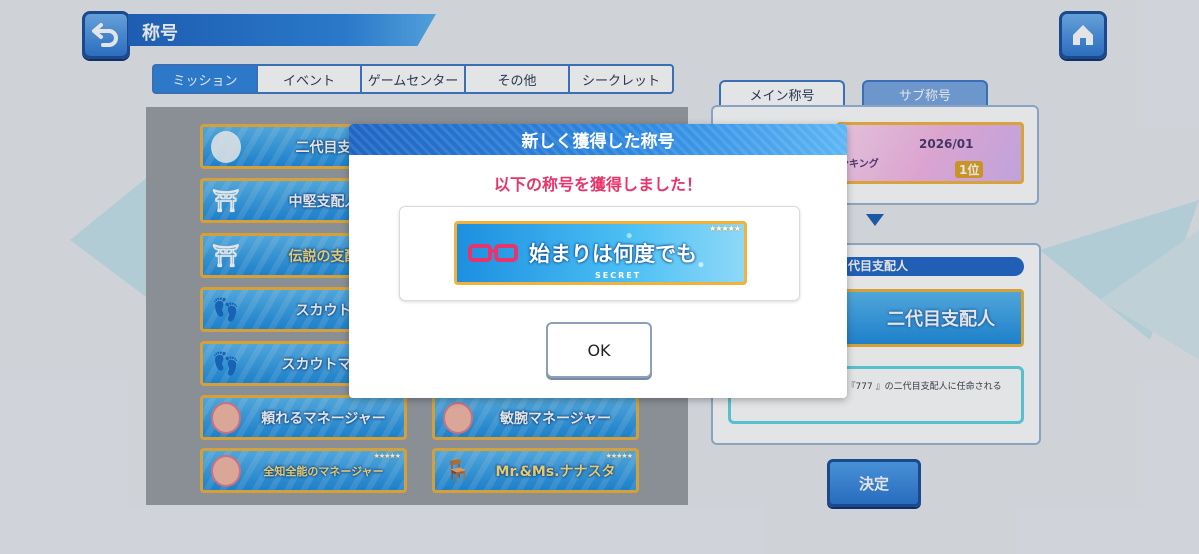 The width and height of the screenshot is (1199, 554). What do you see at coordinates (725, 228) in the screenshot?
I see `rarity-stars: ★★★★★` at bounding box center [725, 228].